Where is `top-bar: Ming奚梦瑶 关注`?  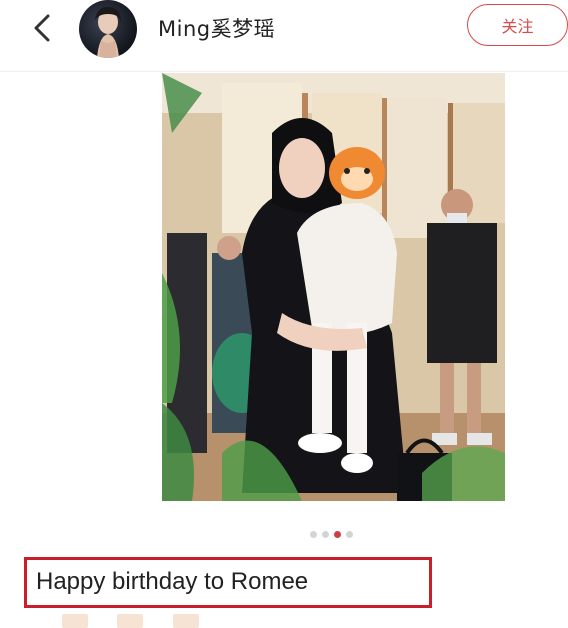 top-bar: Ming奚梦瑶 关注 is located at coordinates (284, 29).